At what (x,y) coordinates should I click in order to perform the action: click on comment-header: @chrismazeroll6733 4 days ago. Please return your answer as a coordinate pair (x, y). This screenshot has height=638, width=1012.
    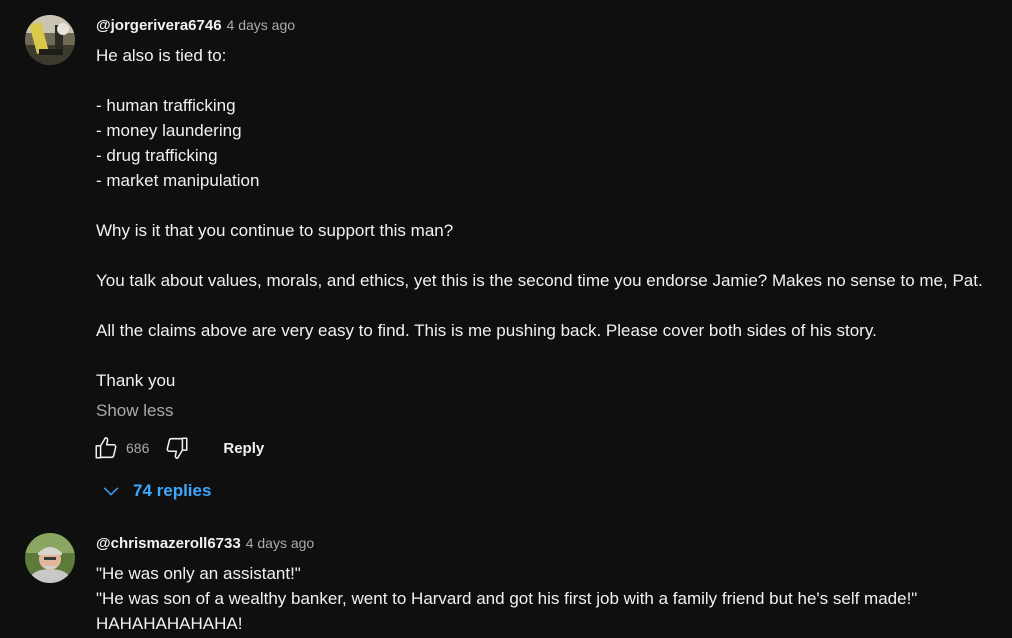
    Looking at the image, I should click on (205, 543).